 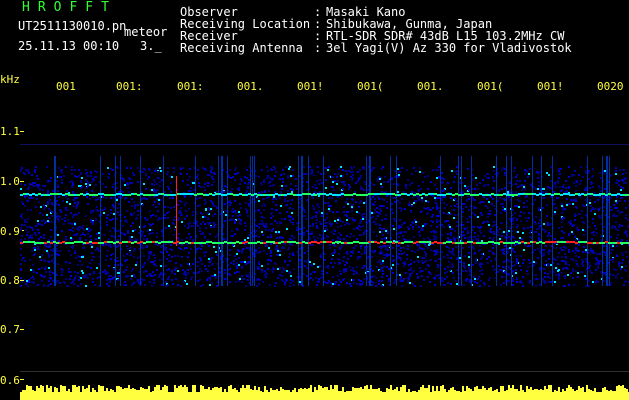 I want to click on noise-streak, so click(x=587, y=221).